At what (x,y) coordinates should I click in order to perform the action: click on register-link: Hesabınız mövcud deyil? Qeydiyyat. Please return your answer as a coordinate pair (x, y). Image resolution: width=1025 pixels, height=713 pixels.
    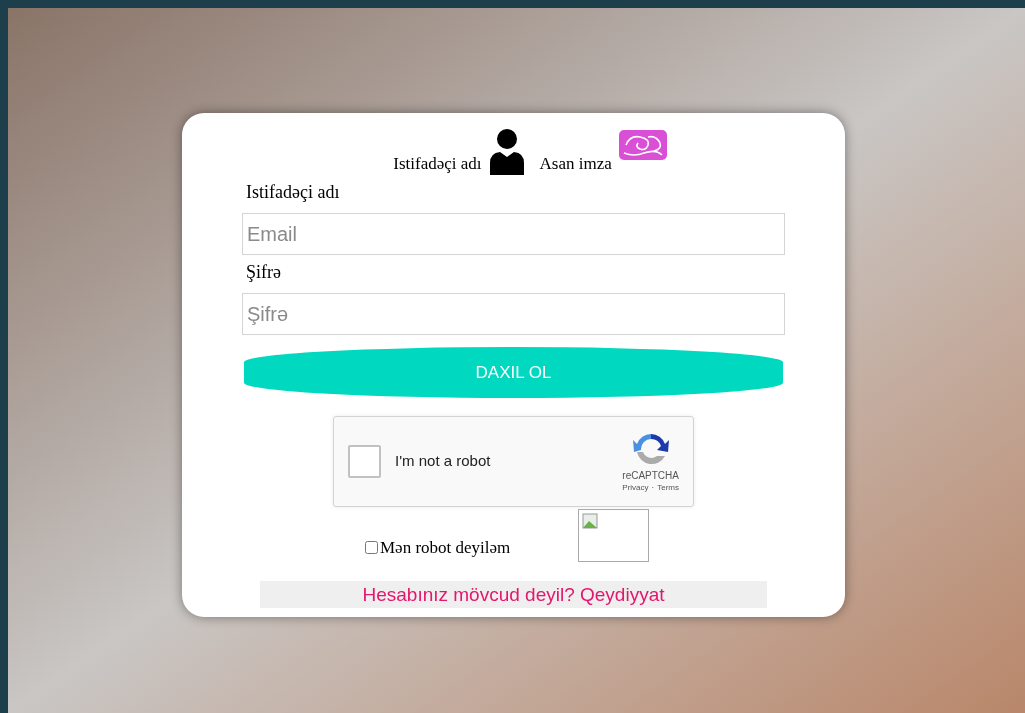
    Looking at the image, I should click on (513, 594).